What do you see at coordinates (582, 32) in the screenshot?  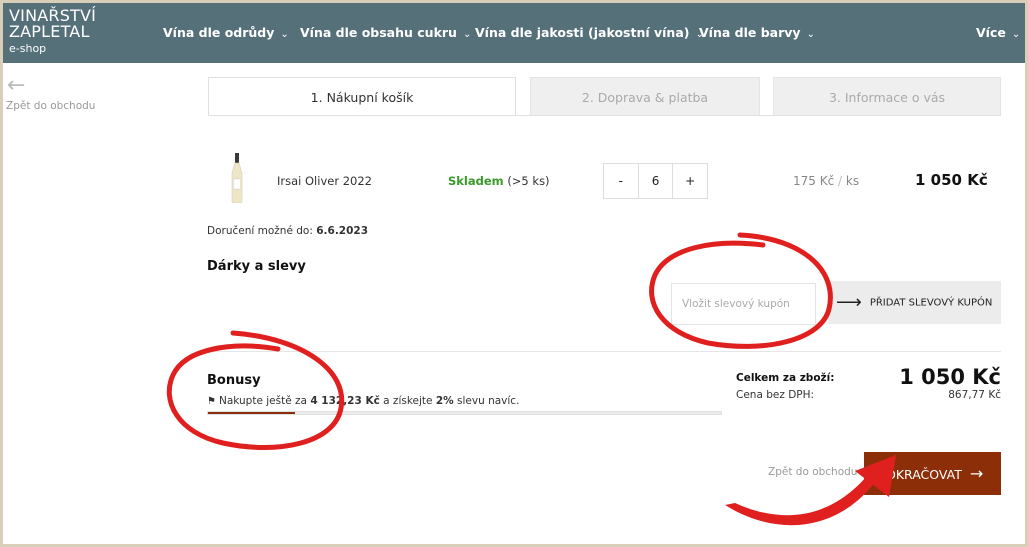 I see `nav-item-label: Vína dle jakosti (jakostní vína)` at bounding box center [582, 32].